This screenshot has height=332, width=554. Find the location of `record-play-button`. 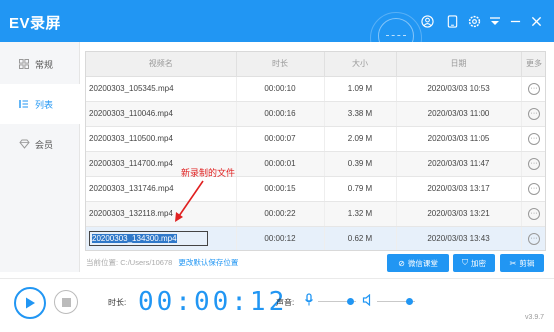

record-play-button is located at coordinates (30, 303).